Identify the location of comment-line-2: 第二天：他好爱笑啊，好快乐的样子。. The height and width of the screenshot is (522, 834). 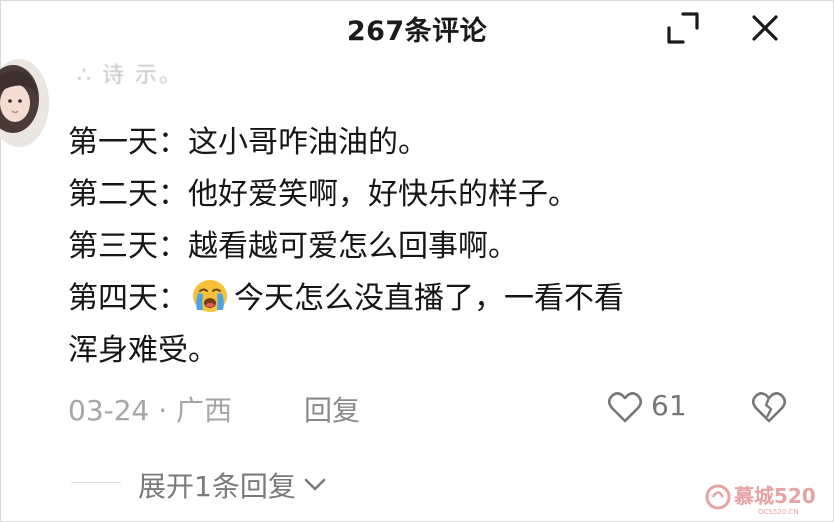
(323, 194).